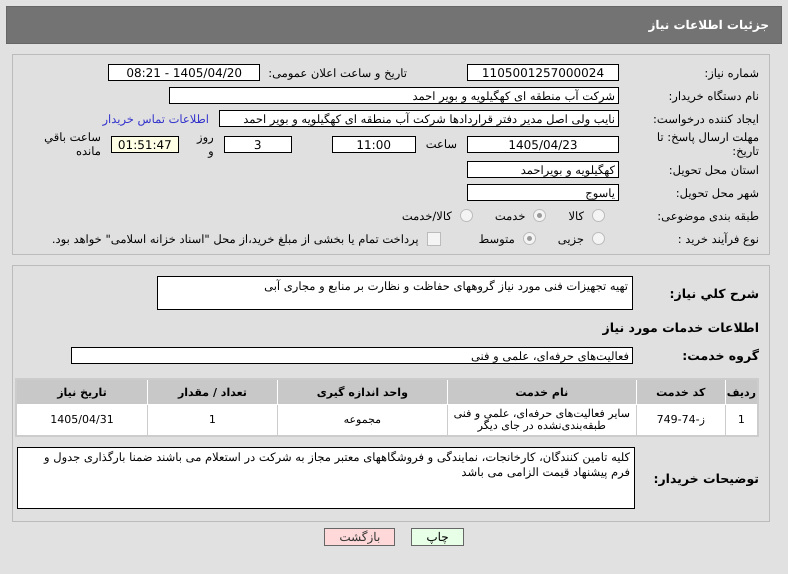 This screenshot has width=788, height=574. Describe the element at coordinates (82, 391) in the screenshot. I see `column-header: تاریخ نیاز` at that location.